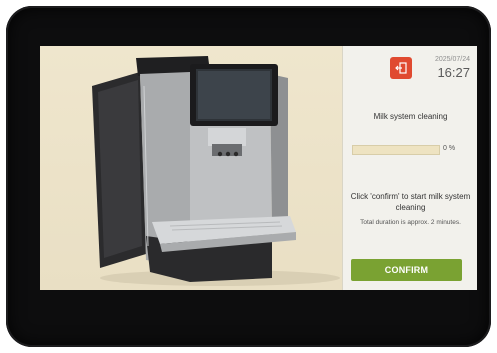 This screenshot has width=497, height=353. What do you see at coordinates (396, 150) in the screenshot?
I see `progress-bar` at bounding box center [396, 150].